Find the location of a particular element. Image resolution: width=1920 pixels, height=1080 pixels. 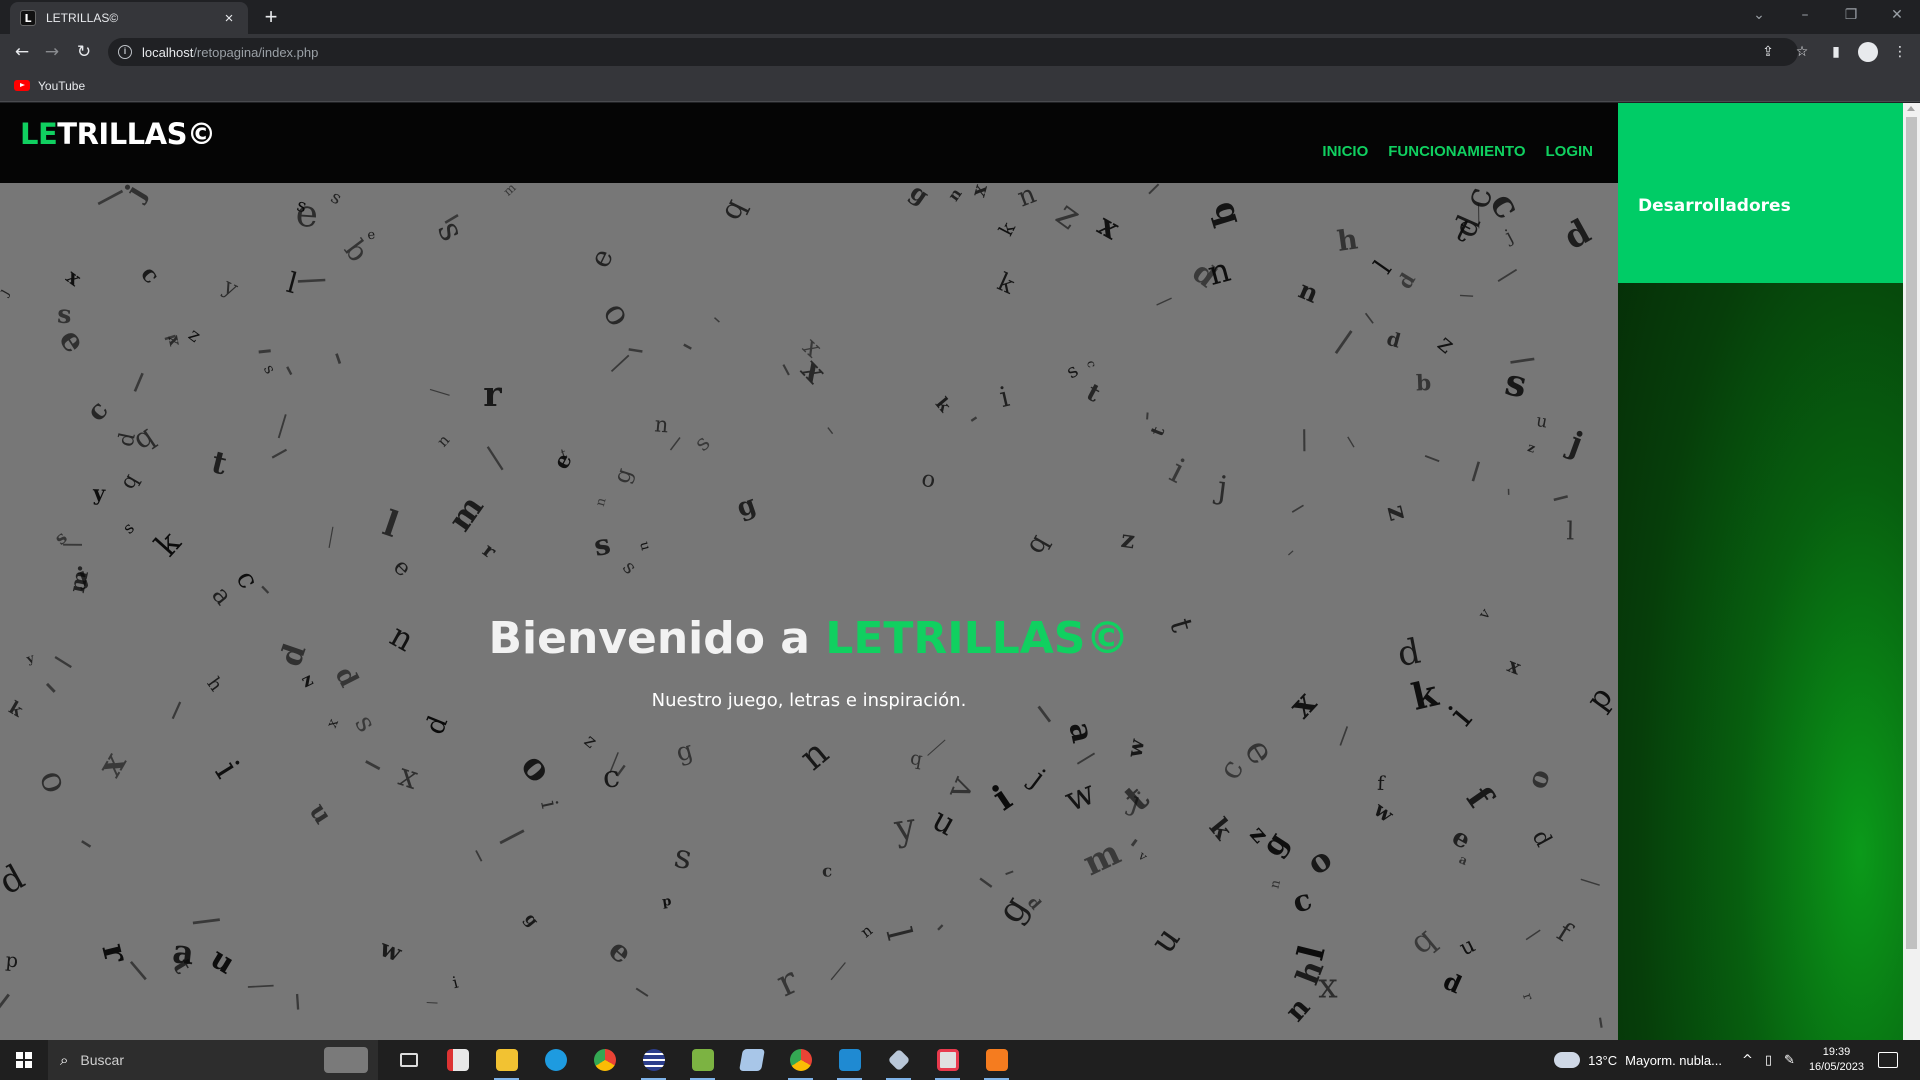

url-text: localhost/retopagina/index.php is located at coordinates (230, 52).